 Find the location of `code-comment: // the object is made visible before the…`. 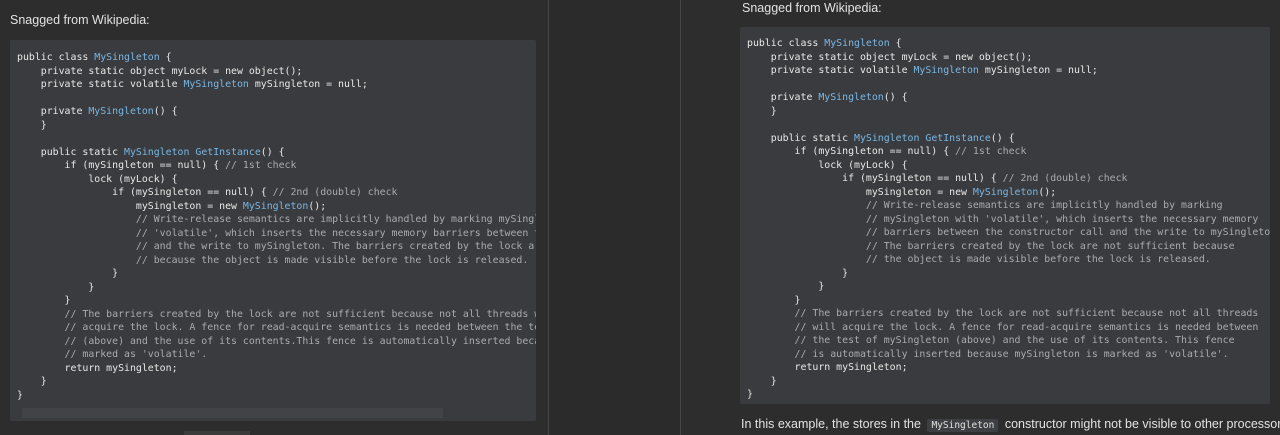

code-comment: // the object is made visible before the… is located at coordinates (979, 259).